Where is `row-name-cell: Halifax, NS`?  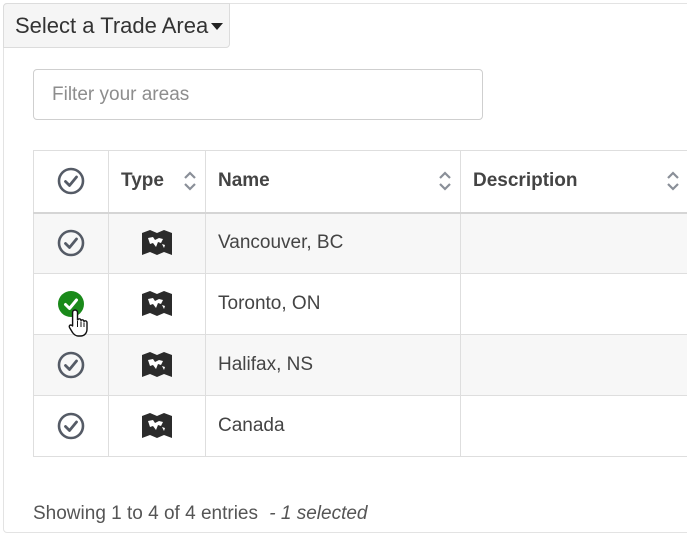 row-name-cell: Halifax, NS is located at coordinates (333, 365).